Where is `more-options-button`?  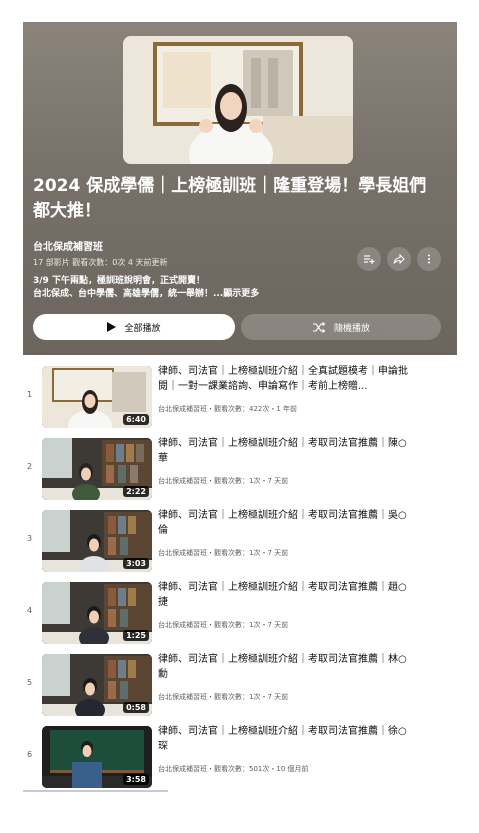 more-options-button is located at coordinates (429, 259).